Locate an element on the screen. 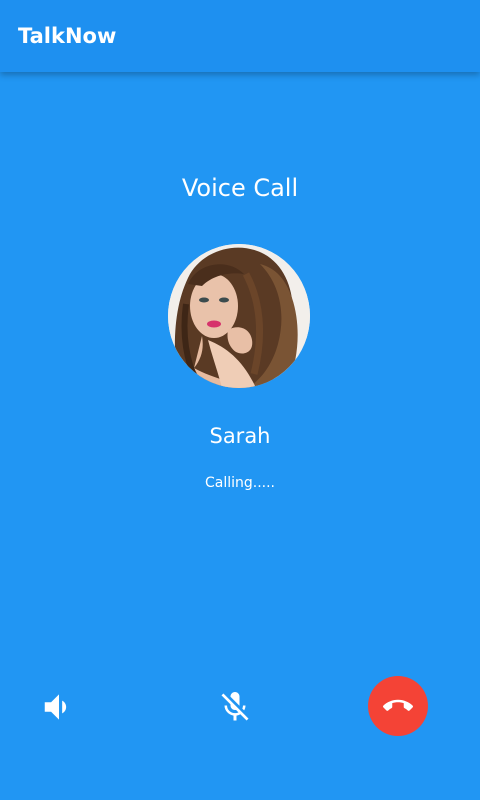 The image size is (480, 800). microphone-off-icon is located at coordinates (235, 706).